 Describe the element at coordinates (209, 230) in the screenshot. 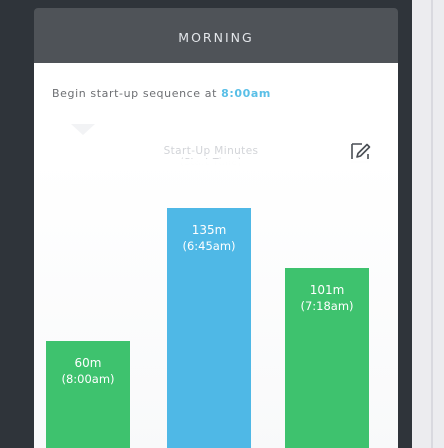

I see `bar-minutes-label: 135m` at that location.